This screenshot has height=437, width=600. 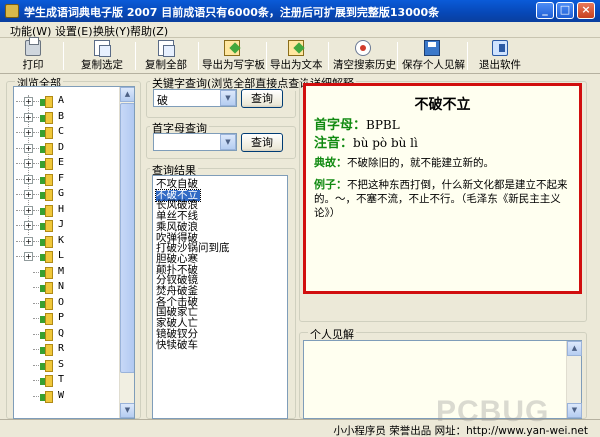 What do you see at coordinates (67, 380) in the screenshot?
I see `tree-item: T` at bounding box center [67, 380].